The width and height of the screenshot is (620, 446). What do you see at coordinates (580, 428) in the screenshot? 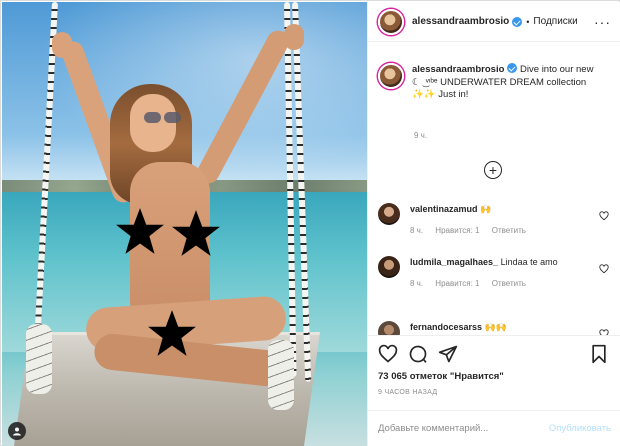
I see `publish-button: Опубликовать` at bounding box center [580, 428].